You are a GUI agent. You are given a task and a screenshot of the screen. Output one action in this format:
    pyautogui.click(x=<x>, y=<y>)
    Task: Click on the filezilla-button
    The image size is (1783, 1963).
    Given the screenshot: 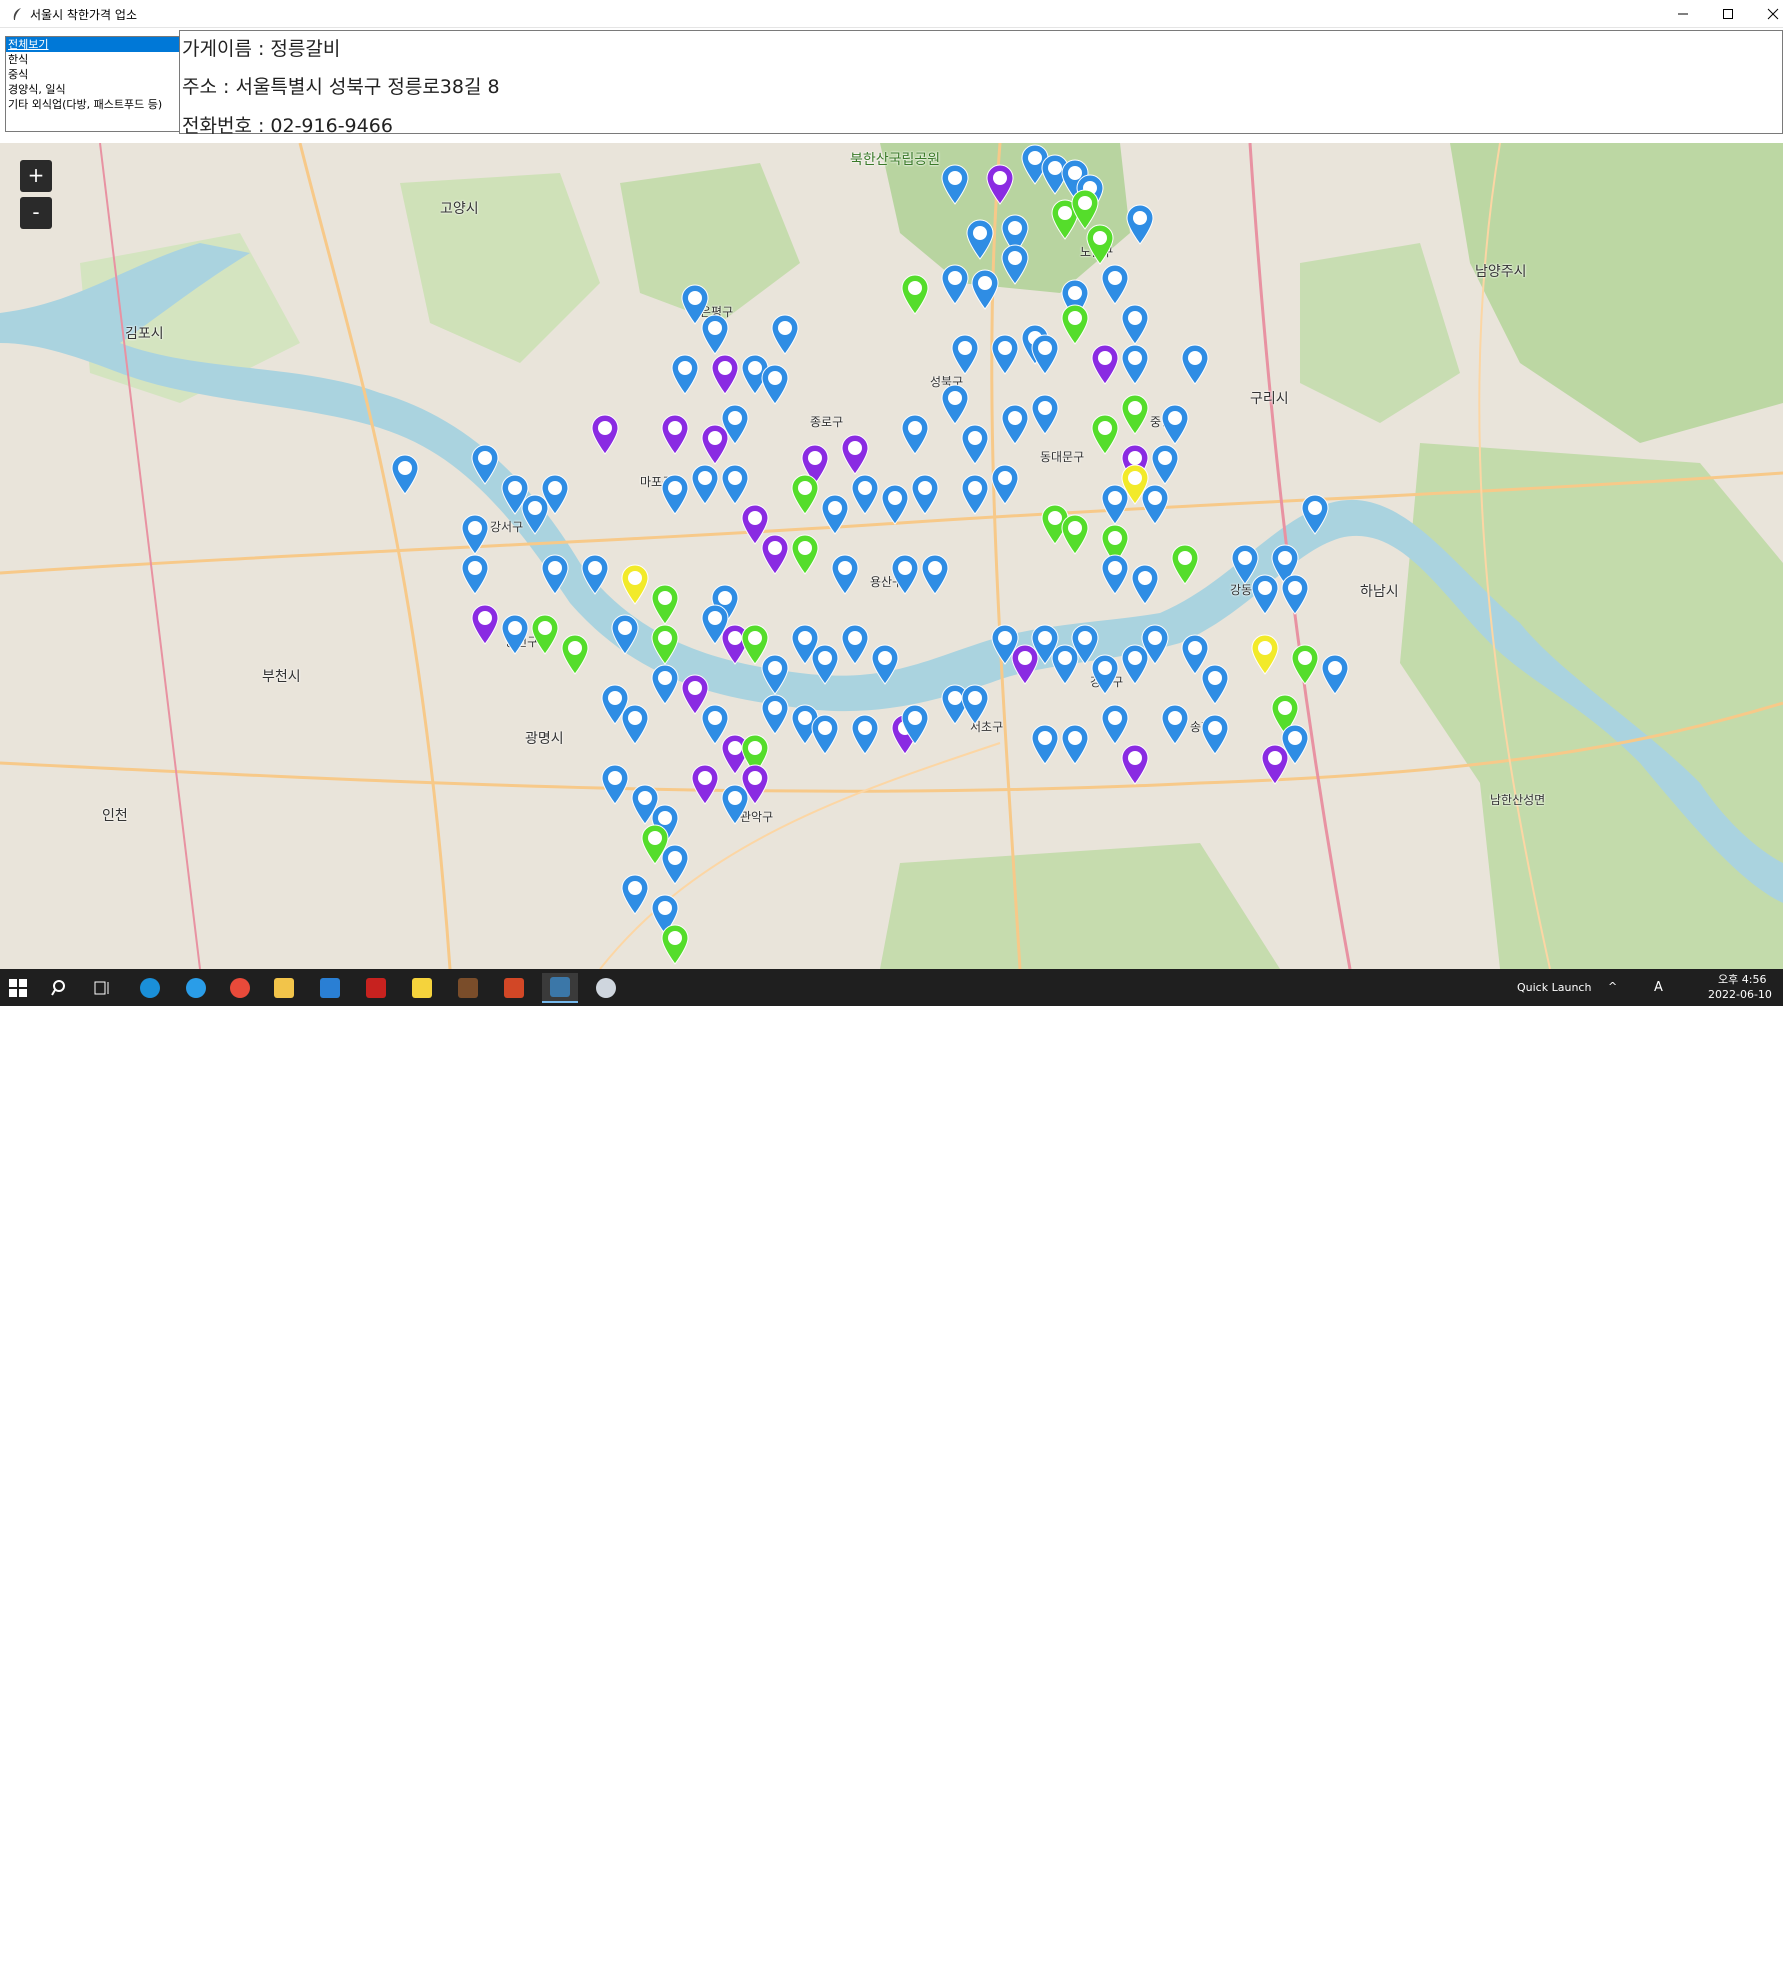 What is the action you would take?
    pyautogui.click(x=376, y=988)
    